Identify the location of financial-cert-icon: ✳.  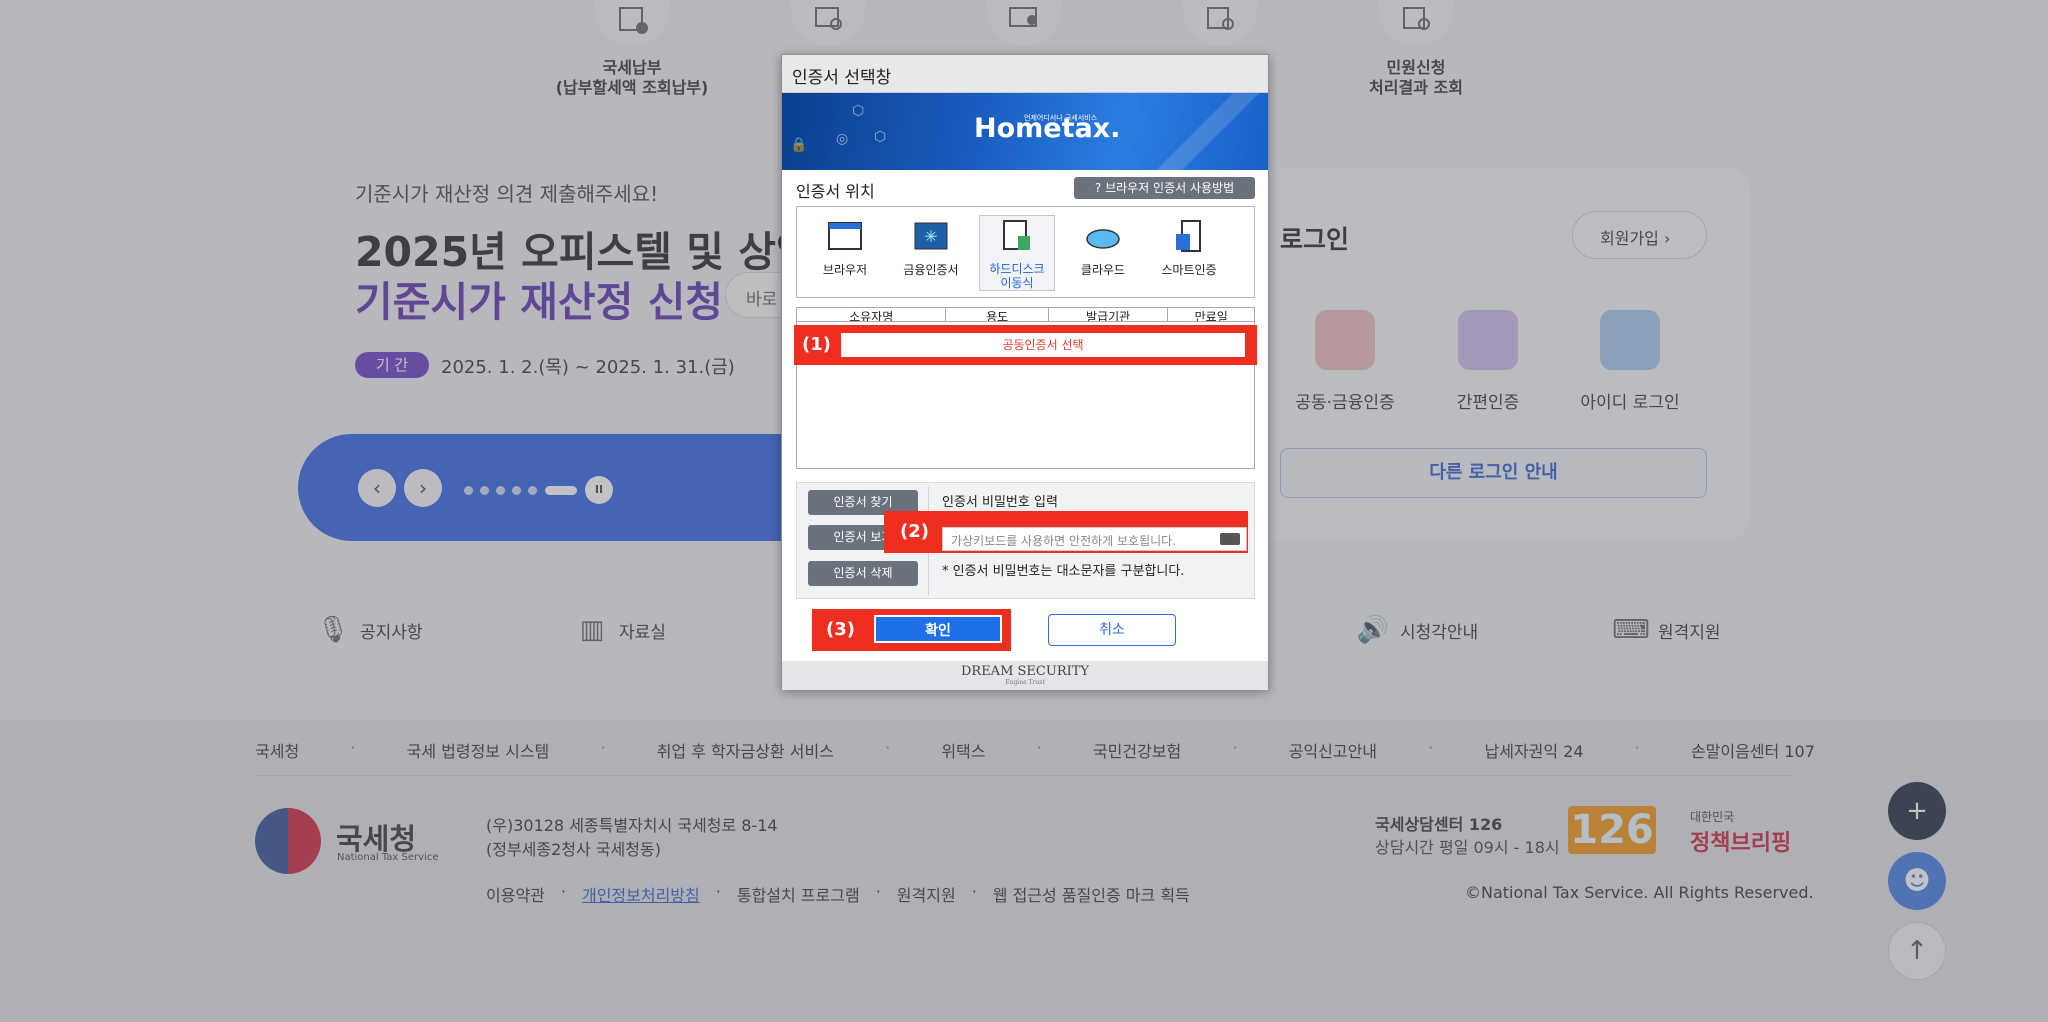
(931, 236).